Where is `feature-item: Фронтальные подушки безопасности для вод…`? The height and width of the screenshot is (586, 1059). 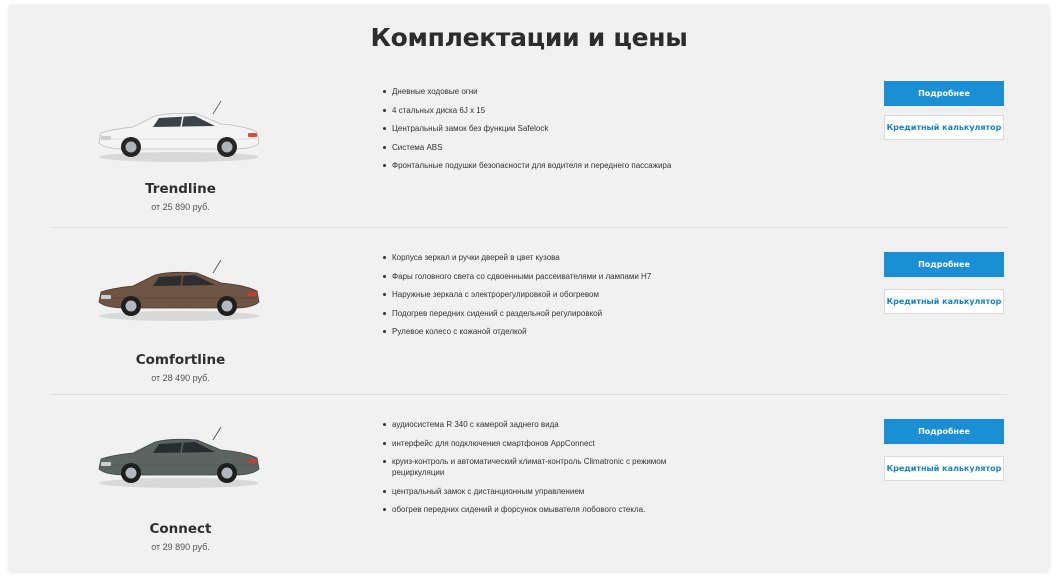
feature-item: Фронтальные подушки безопасности для вод… is located at coordinates (546, 165).